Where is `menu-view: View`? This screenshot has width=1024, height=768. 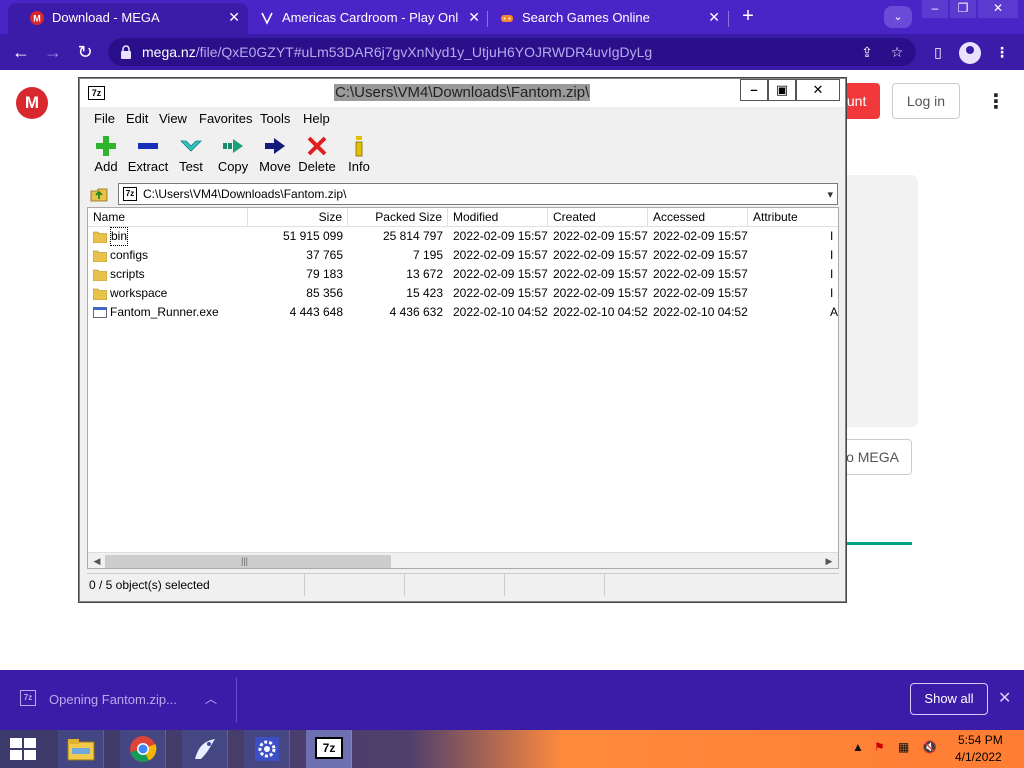
menu-view: View is located at coordinates (173, 118).